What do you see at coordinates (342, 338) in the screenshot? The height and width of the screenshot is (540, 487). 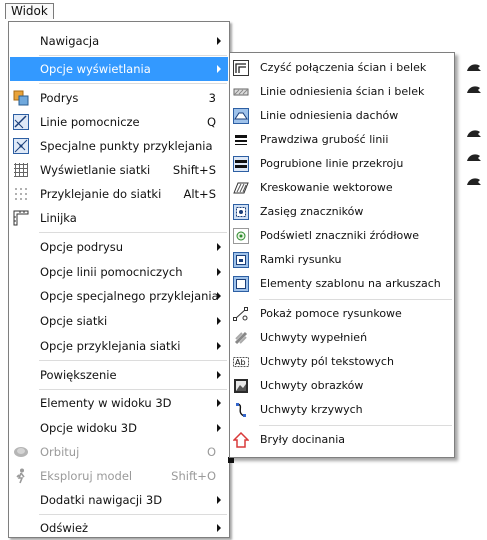 I see `submenu-item-uchwyty-wypelnien: Uchwyty wypełnień` at bounding box center [342, 338].